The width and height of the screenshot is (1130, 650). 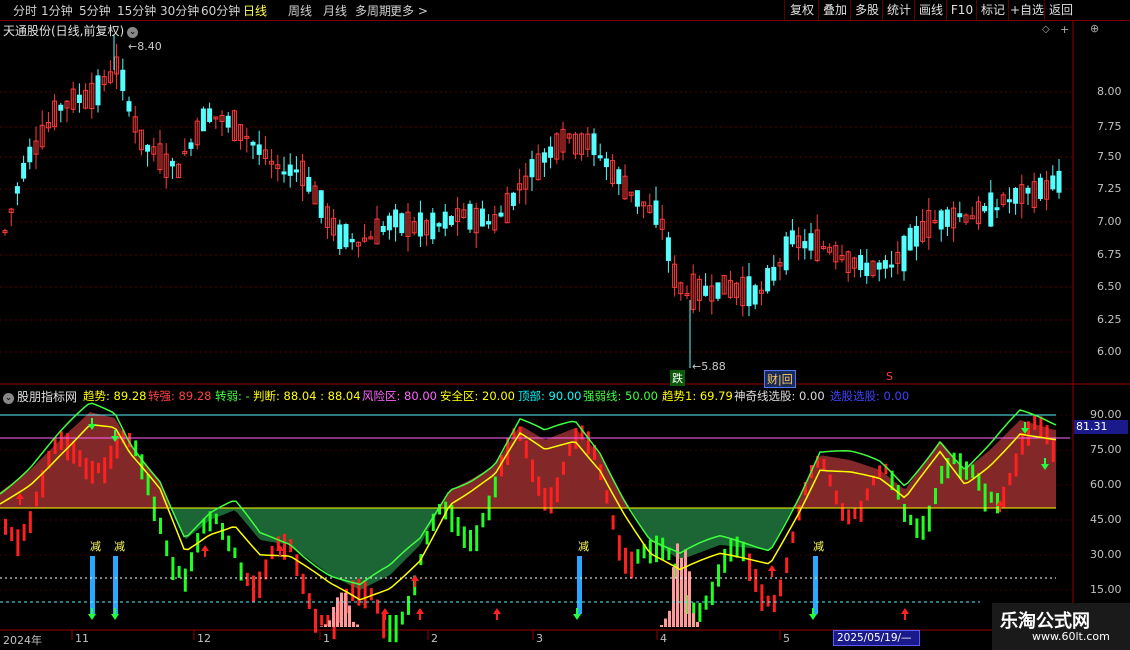 I want to click on toolbar-button-6: 标记, so click(x=992, y=10).